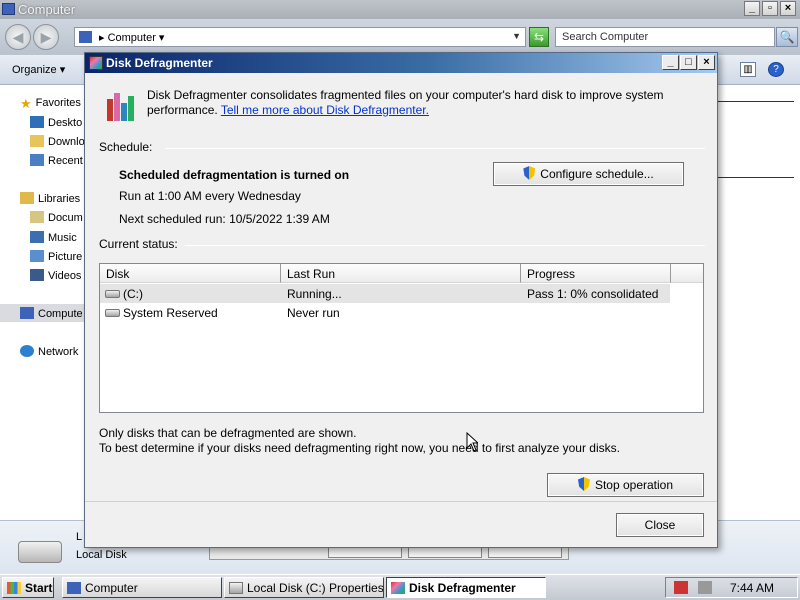 This screenshot has width=800, height=600. I want to click on details-type: Local Disk, so click(101, 555).